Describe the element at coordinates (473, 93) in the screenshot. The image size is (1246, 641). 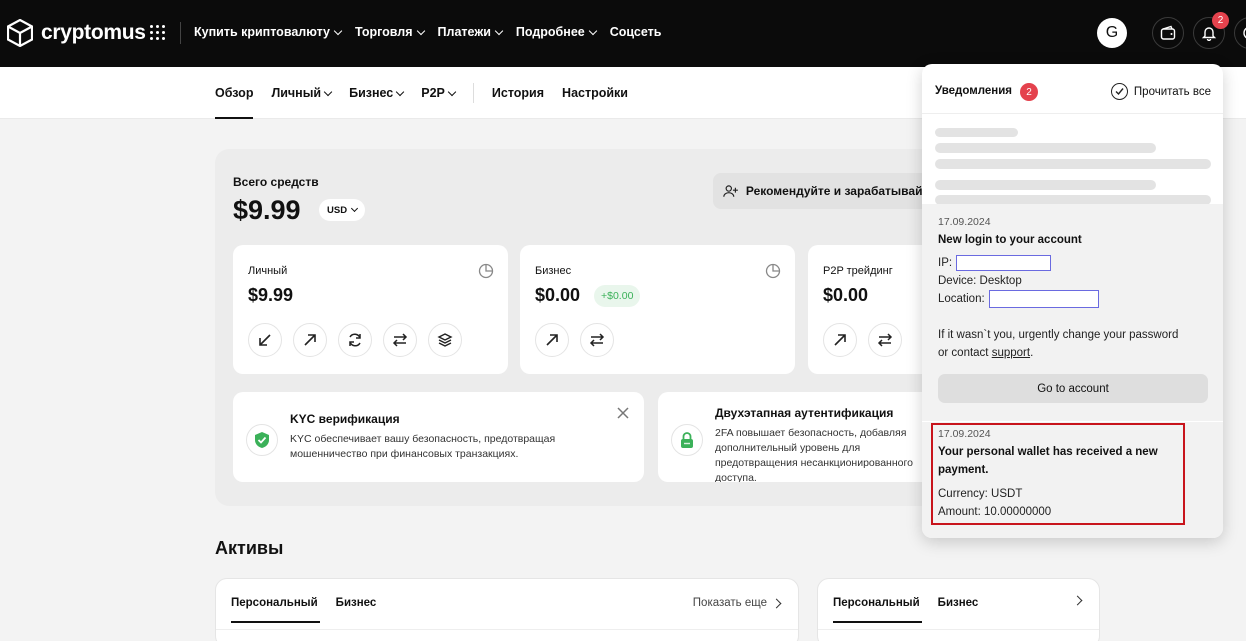
I see `tab-separator` at that location.